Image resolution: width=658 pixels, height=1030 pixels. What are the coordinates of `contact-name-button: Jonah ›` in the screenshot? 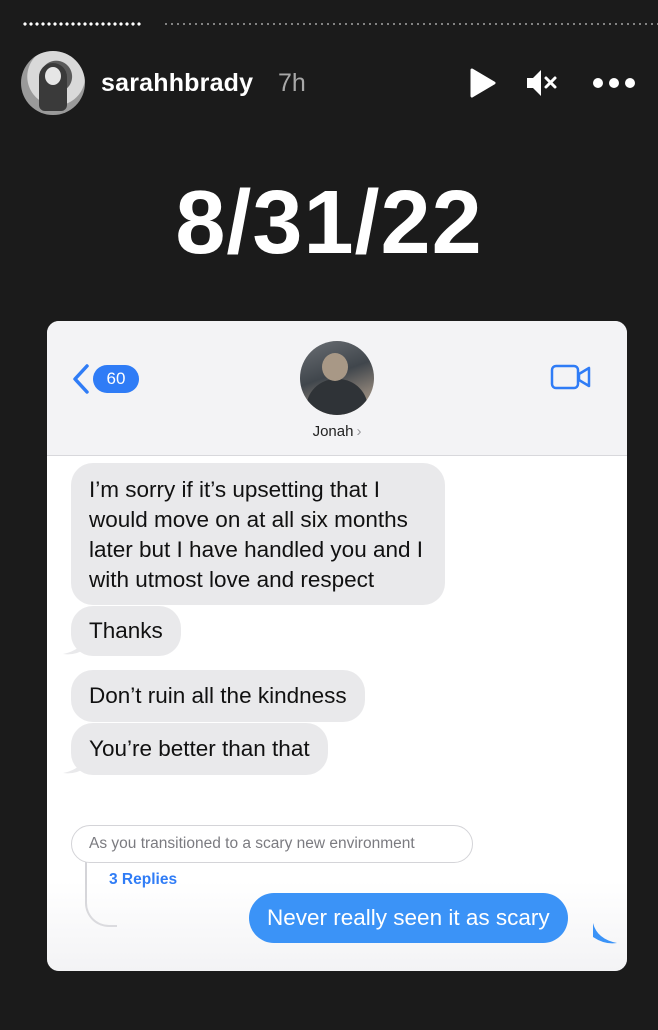 It's located at (337, 431).